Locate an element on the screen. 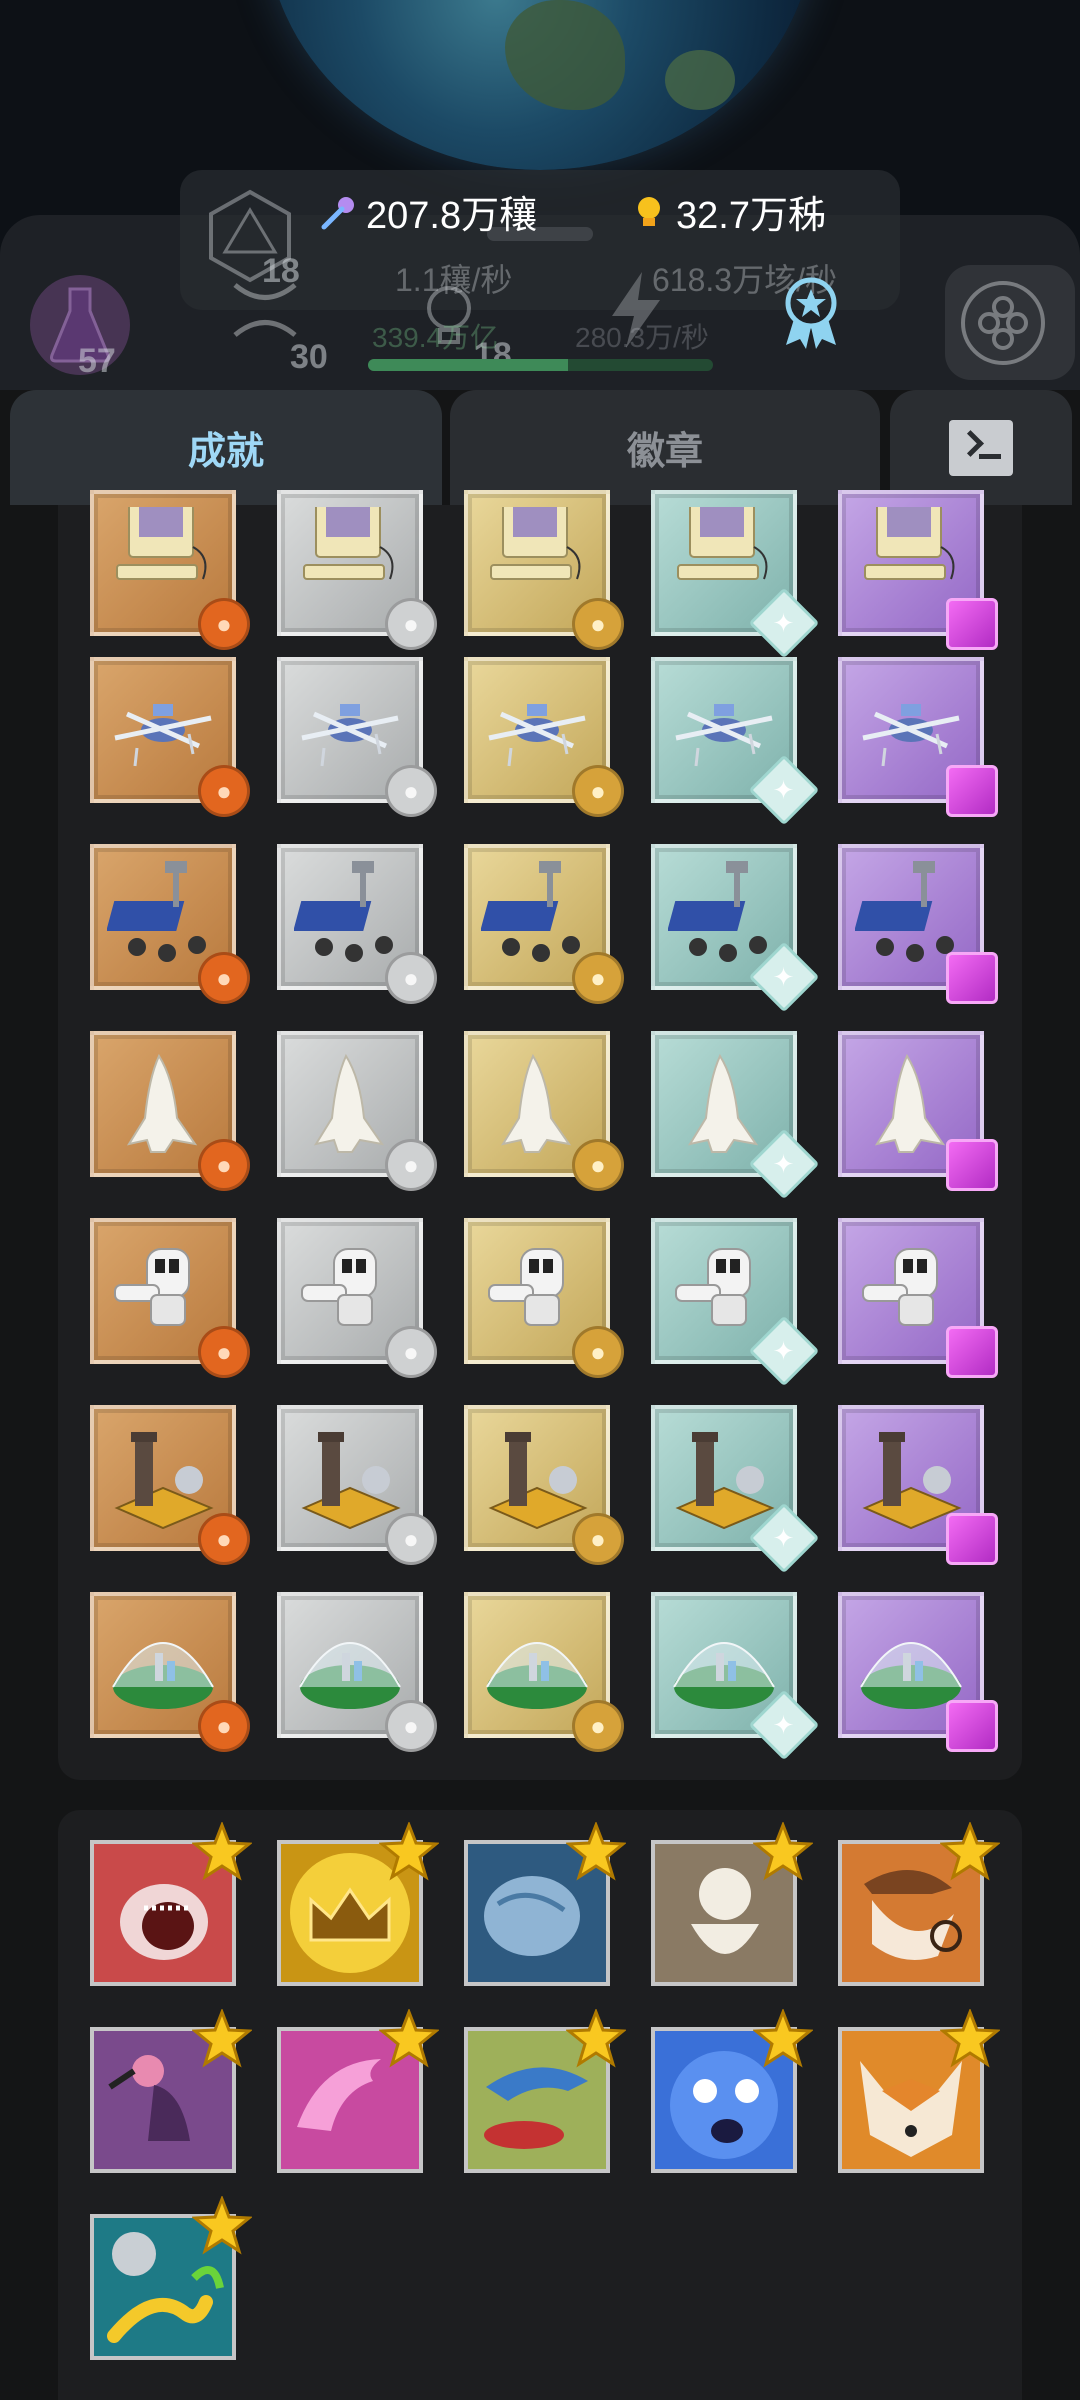 This screenshot has width=1080, height=2400. dna-count: 30 is located at coordinates (309, 357).